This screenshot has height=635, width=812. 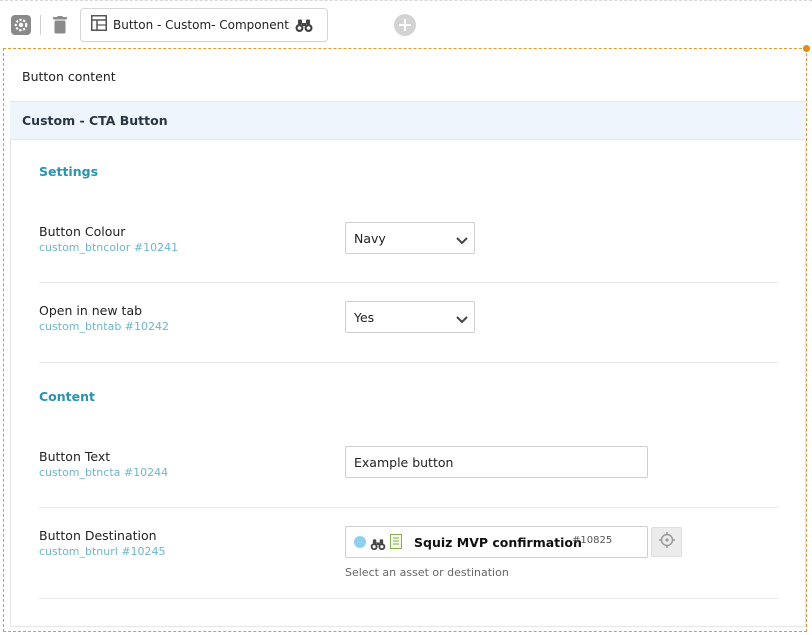 I want to click on field-label: Button Destination, so click(x=98, y=535).